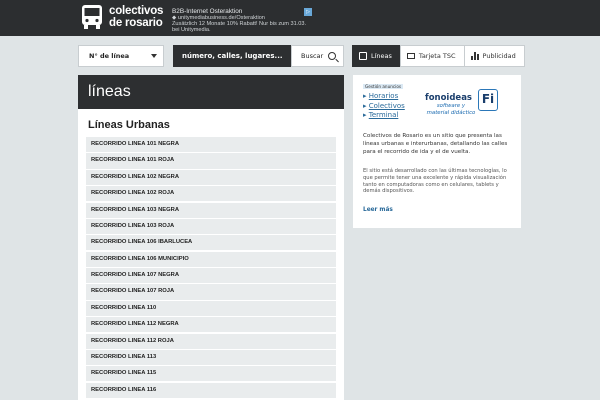 This screenshot has width=600, height=400. Describe the element at coordinates (488, 100) in the screenshot. I see `fonoideas-logo-icon: Fi` at that location.